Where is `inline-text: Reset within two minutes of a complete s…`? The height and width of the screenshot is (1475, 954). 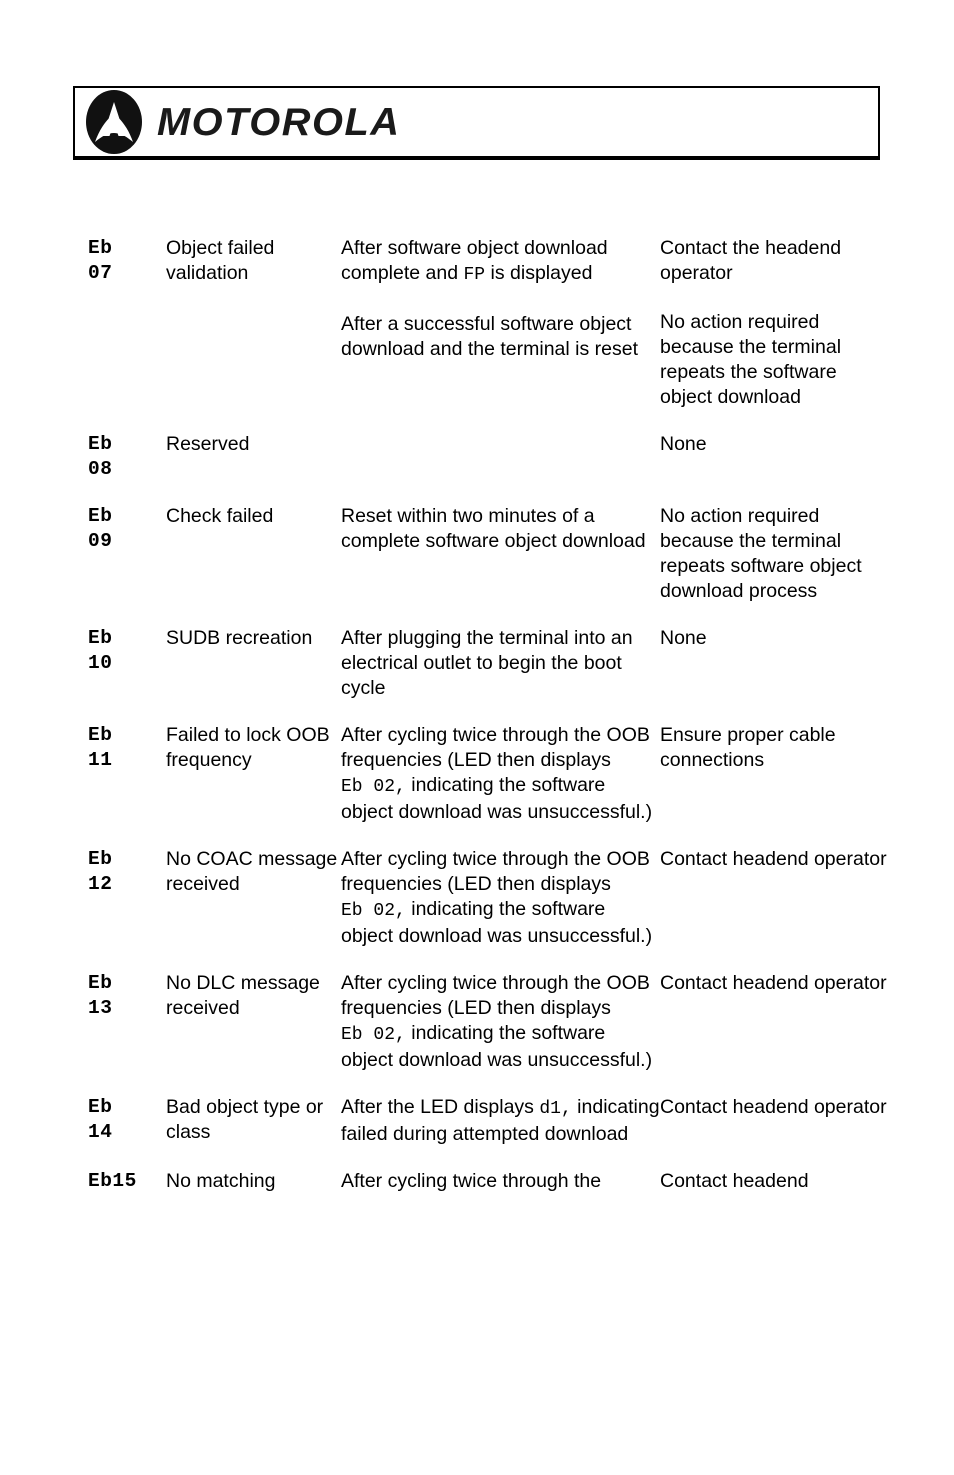 inline-text: Reset within two minutes of a complete s… is located at coordinates (493, 528).